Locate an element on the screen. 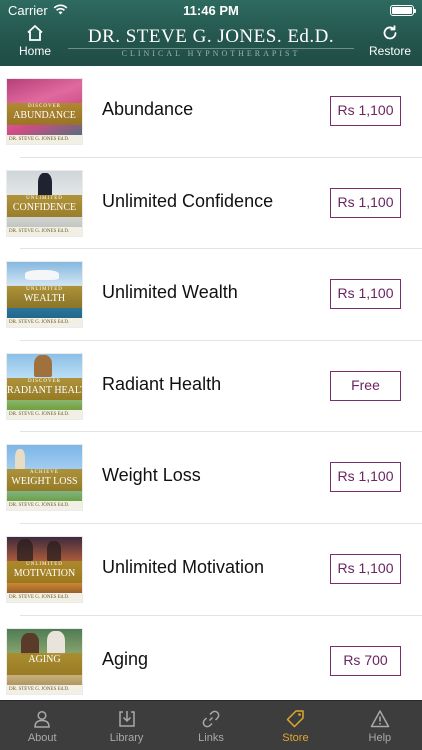  tab-bar: About Library Links Store Help is located at coordinates (211, 725).